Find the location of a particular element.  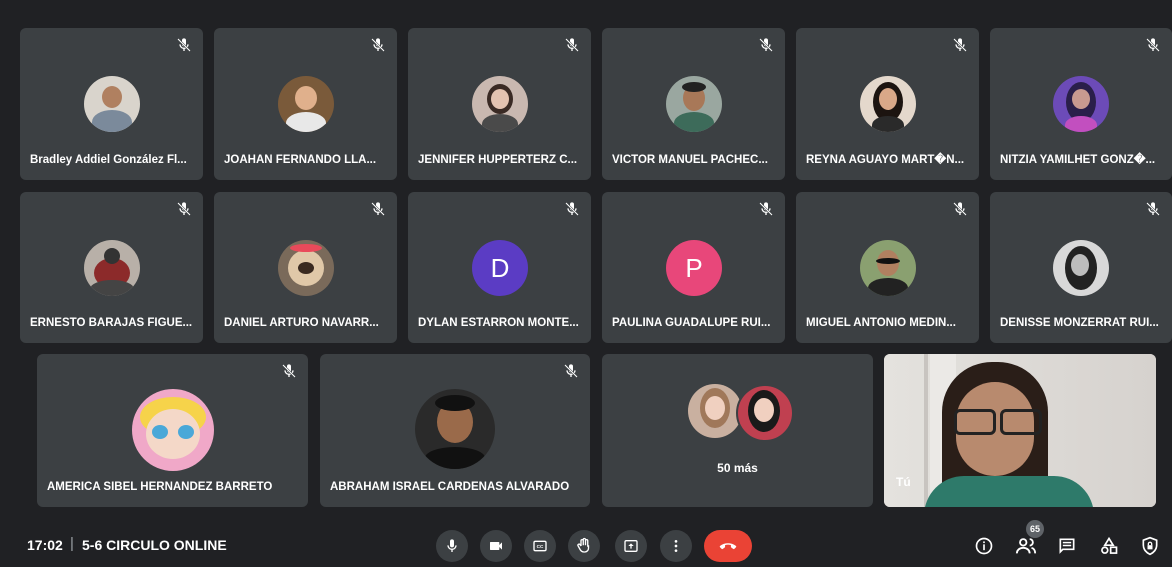

control-bar: 17:02 | 5-6 CIRCULO ONLINE CC 65 is located at coordinates (586, 543).